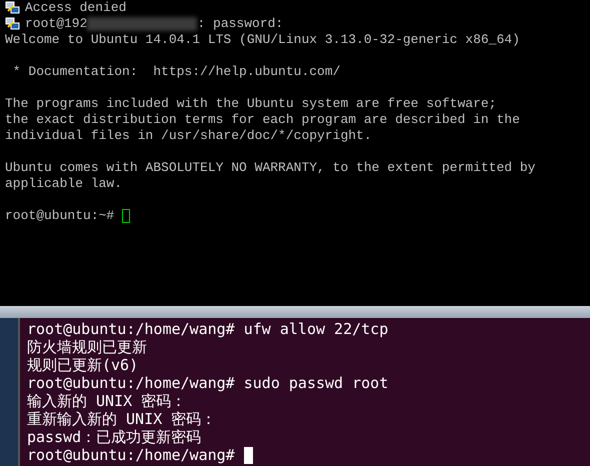  Describe the element at coordinates (262, 119) in the screenshot. I see `terminal-line: the exact distribution terms for each program are described in the` at that location.